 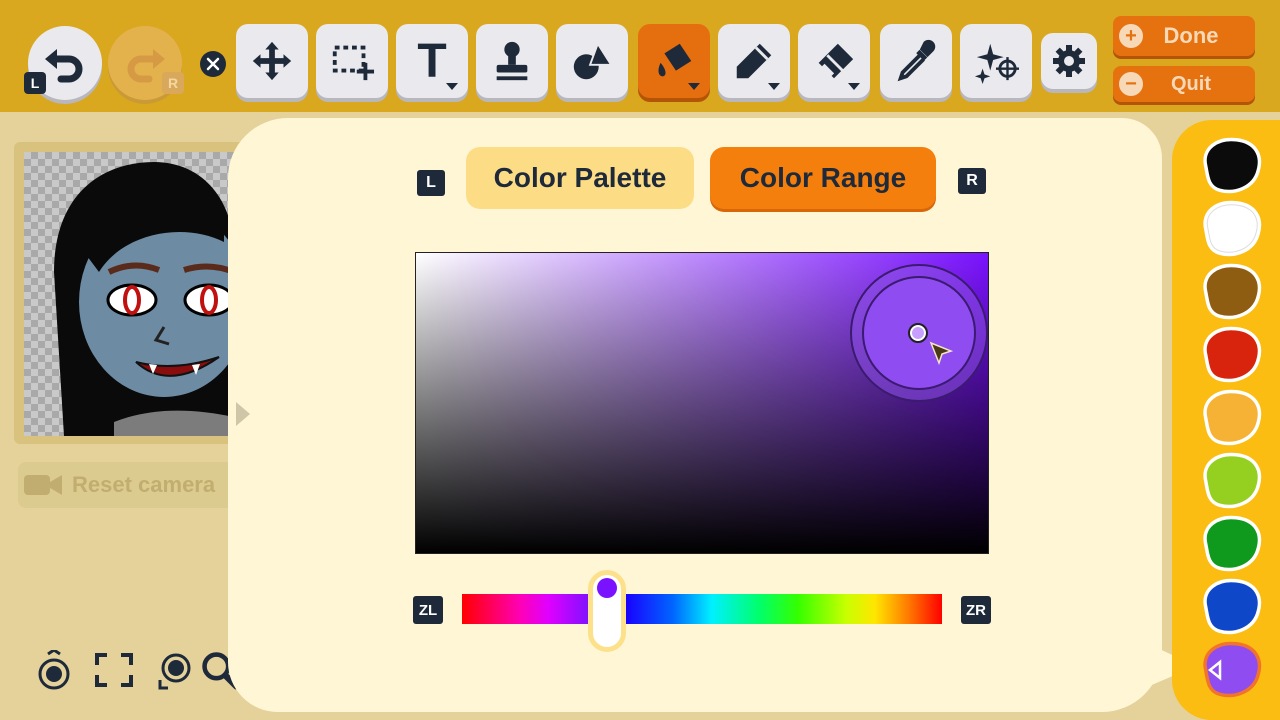 I want to click on rotate-view-button, so click(x=54, y=670).